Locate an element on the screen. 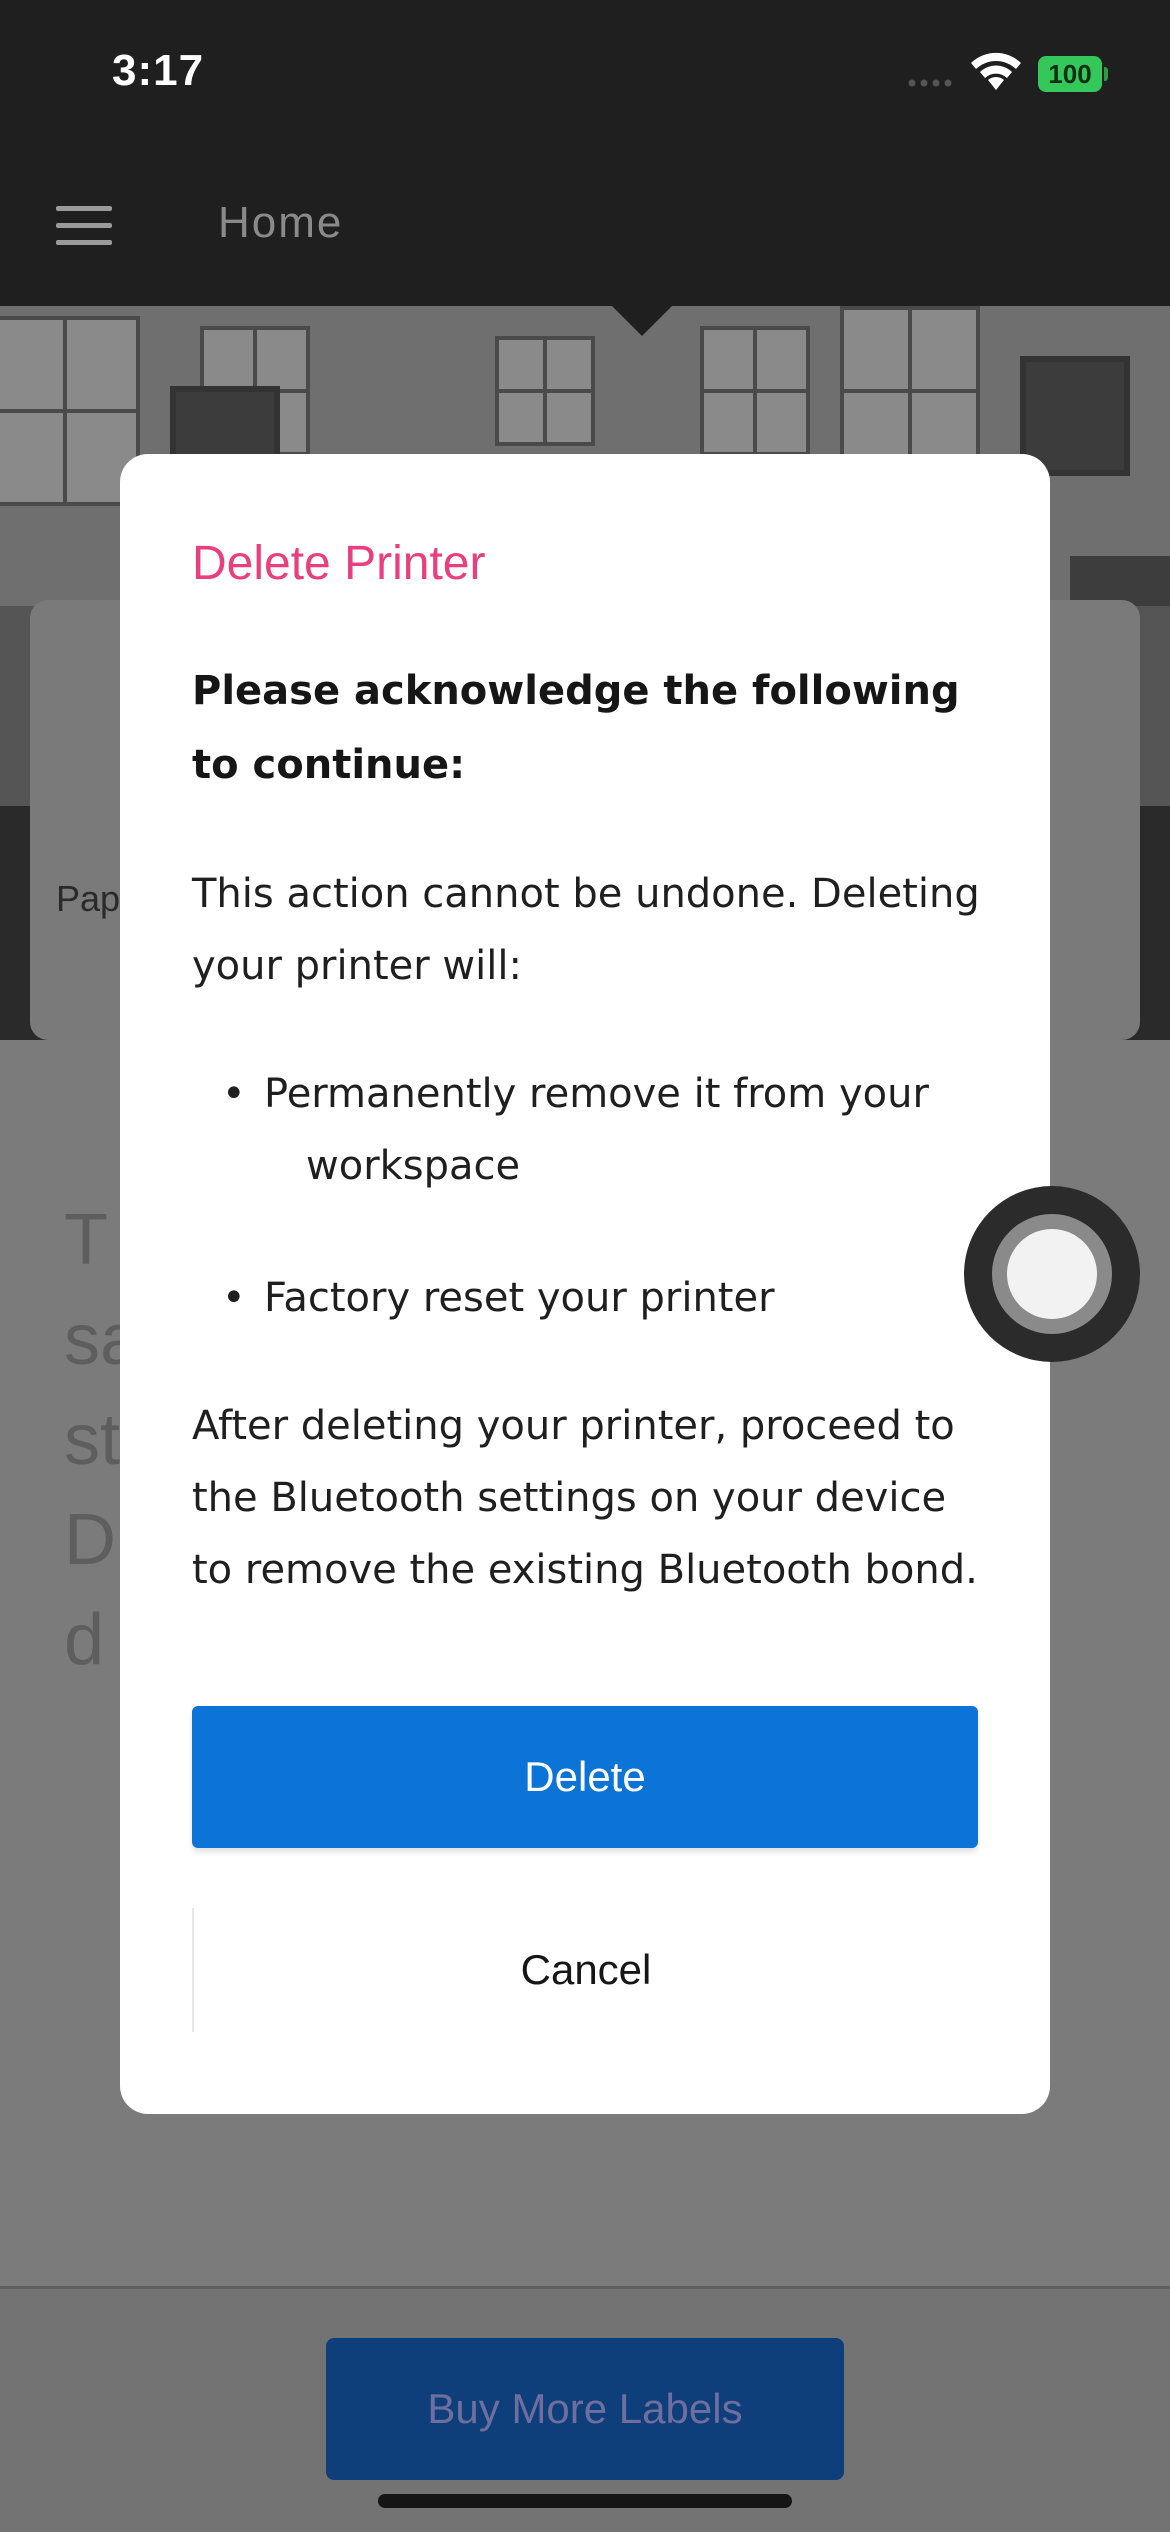 The image size is (1170, 2532). dialog-title: Delete Printer is located at coordinates (339, 563).